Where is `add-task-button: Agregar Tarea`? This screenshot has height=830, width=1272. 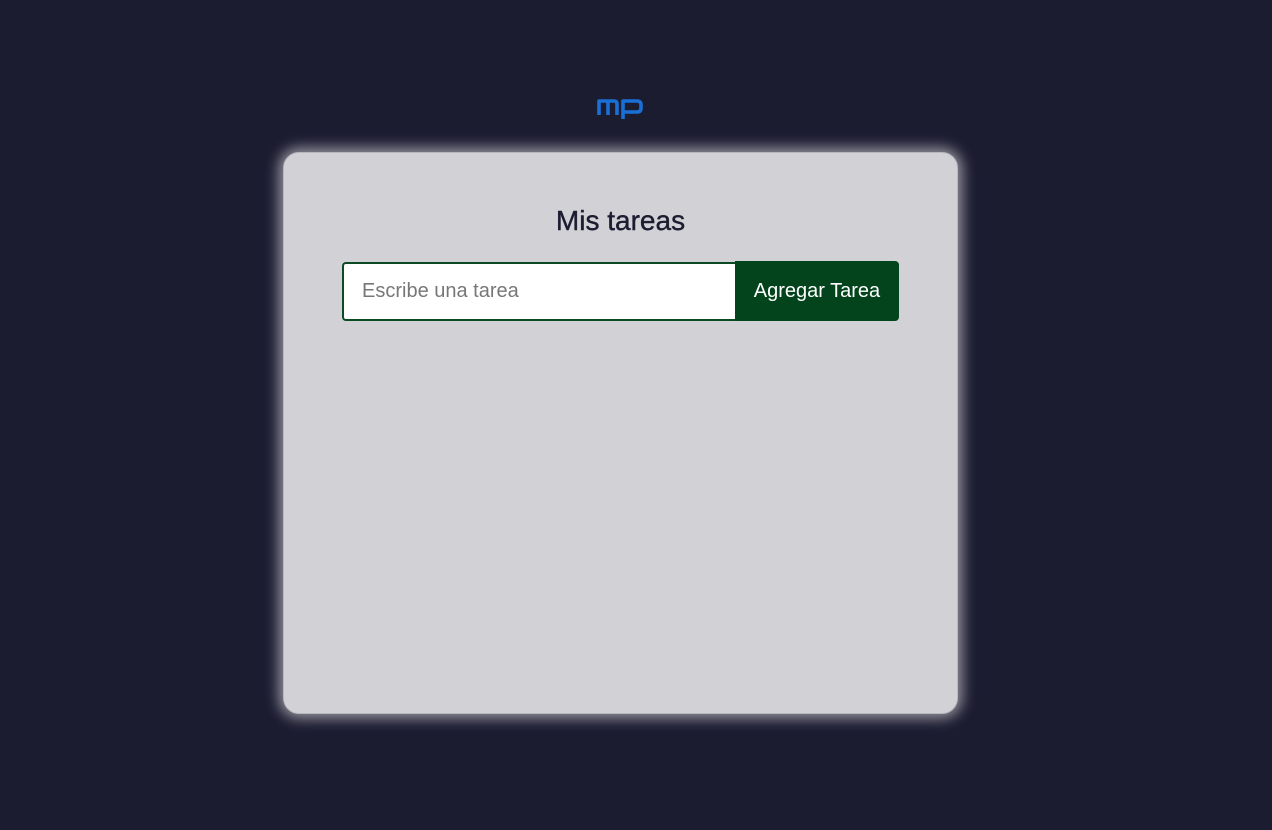
add-task-button: Agregar Tarea is located at coordinates (817, 291).